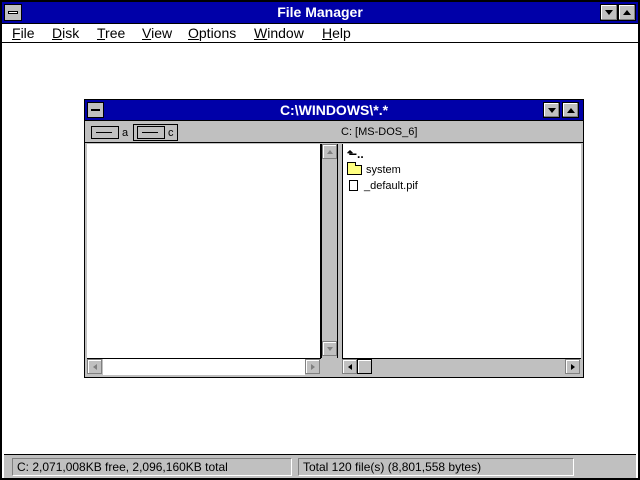 The width and height of the screenshot is (640, 480). What do you see at coordinates (334, 132) in the screenshot?
I see `drive-bar: a c C: [MS-DOS_6]` at bounding box center [334, 132].